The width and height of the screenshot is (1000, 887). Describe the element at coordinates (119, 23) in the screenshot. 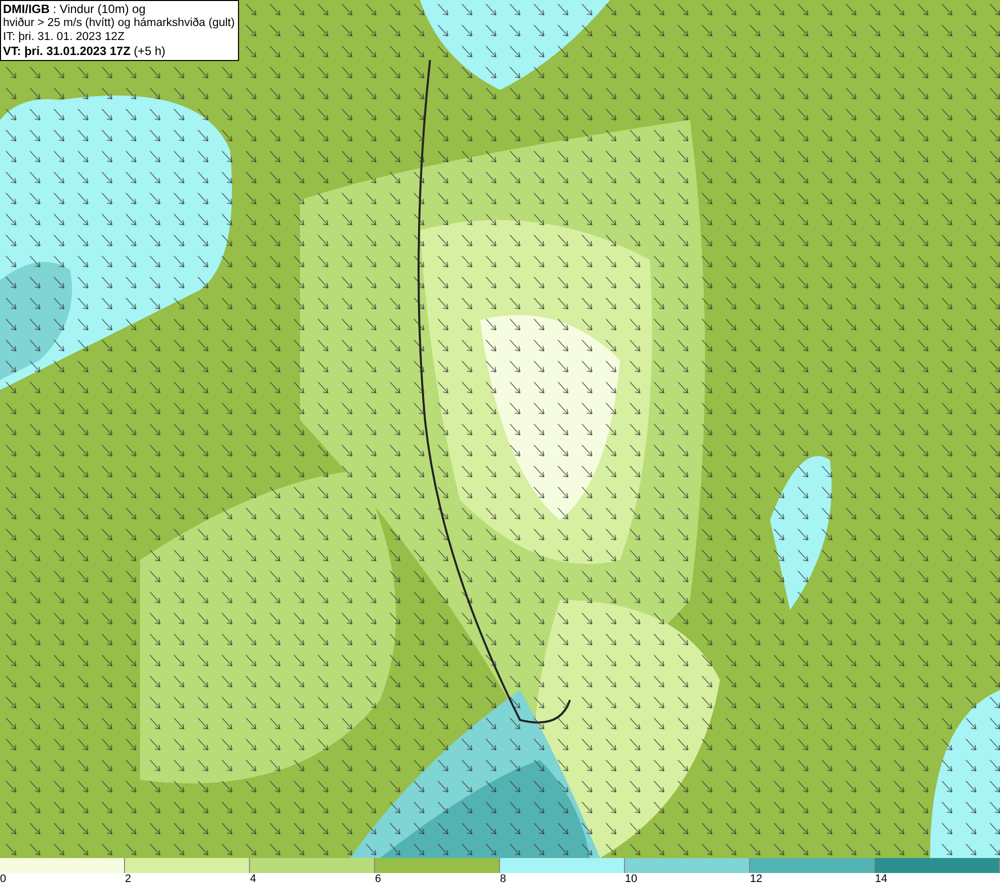

I see `caption-line: hviður > 25 m/s (hvítt) og hámarkshviða (gult)` at that location.